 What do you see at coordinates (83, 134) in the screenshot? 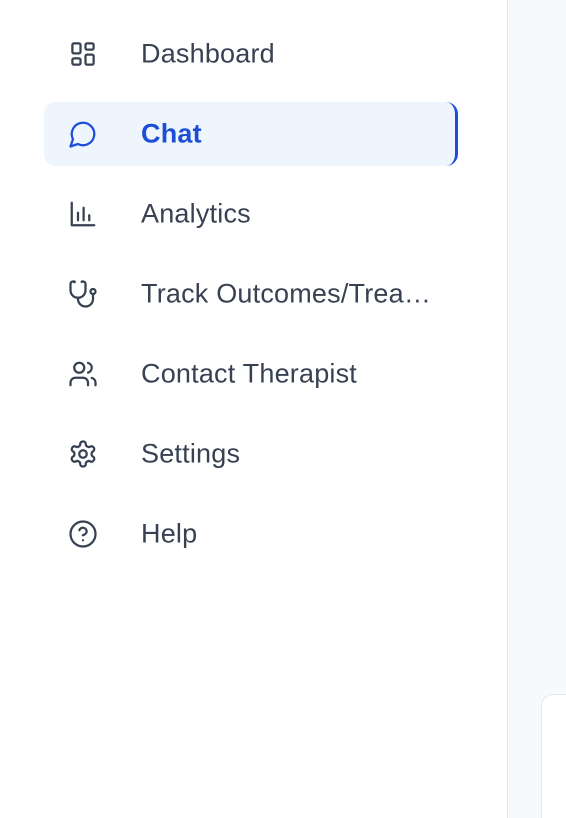
I see `chat-icon` at bounding box center [83, 134].